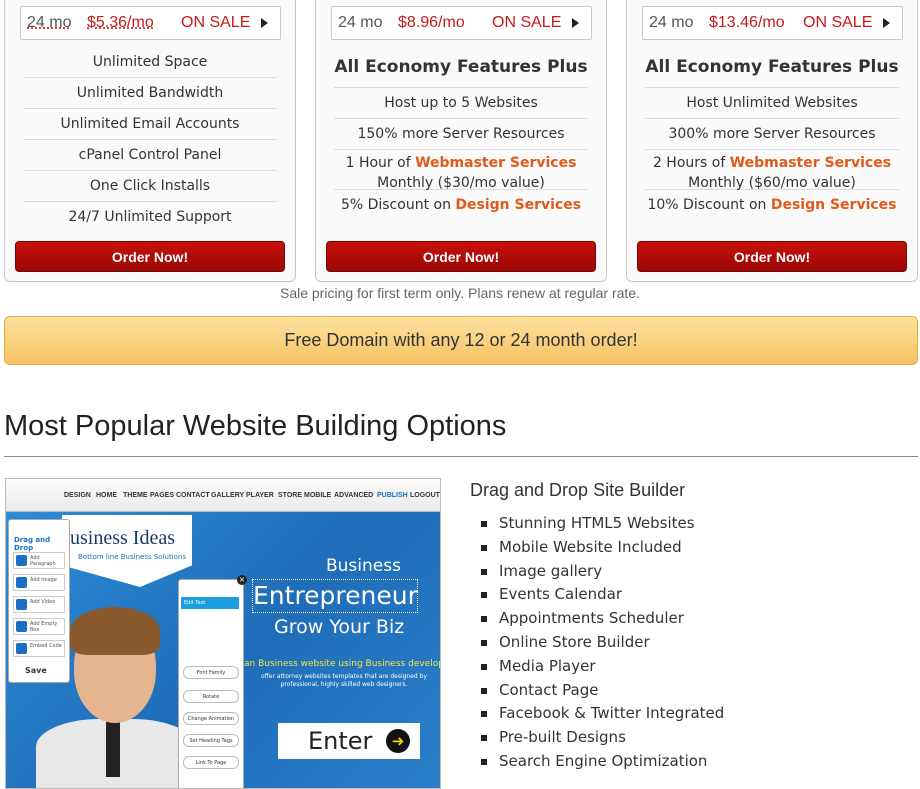 This screenshot has height=789, width=920. I want to click on business-text: Business, so click(363, 566).